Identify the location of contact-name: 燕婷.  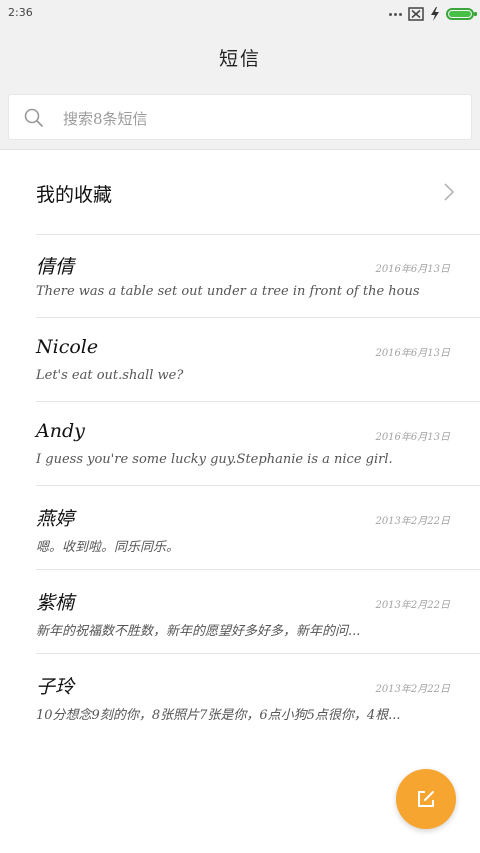
(55, 519).